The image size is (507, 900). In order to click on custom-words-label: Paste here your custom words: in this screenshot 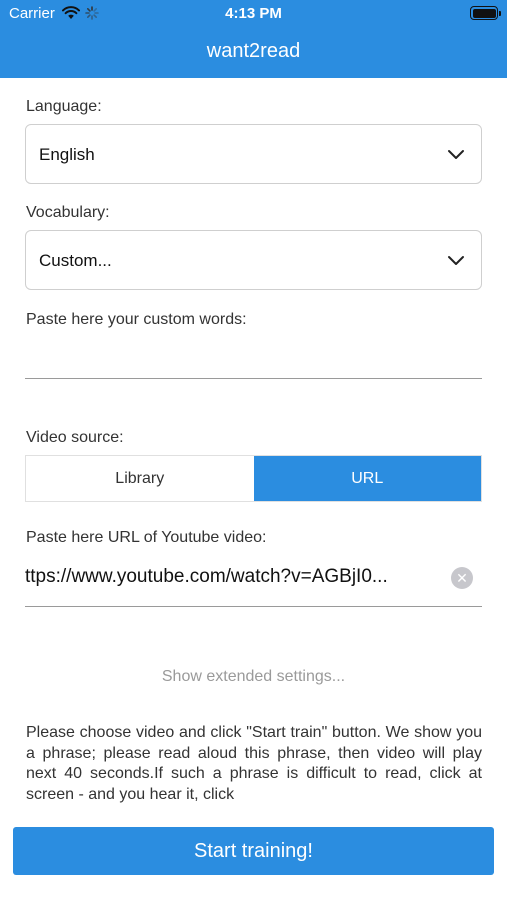, I will do `click(136, 319)`.